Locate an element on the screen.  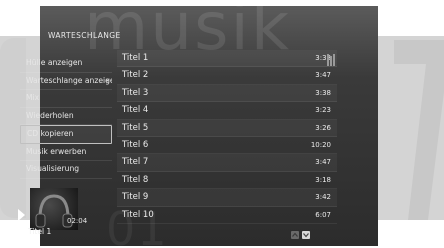
track-row: Titel 2 3:47 is located at coordinates (227, 76).